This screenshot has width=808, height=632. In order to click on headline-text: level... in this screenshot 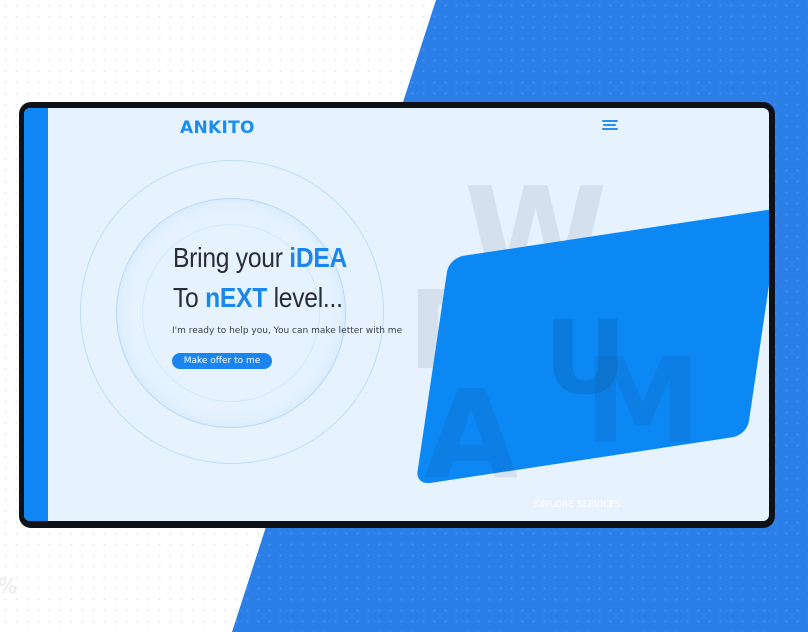, I will do `click(304, 297)`.